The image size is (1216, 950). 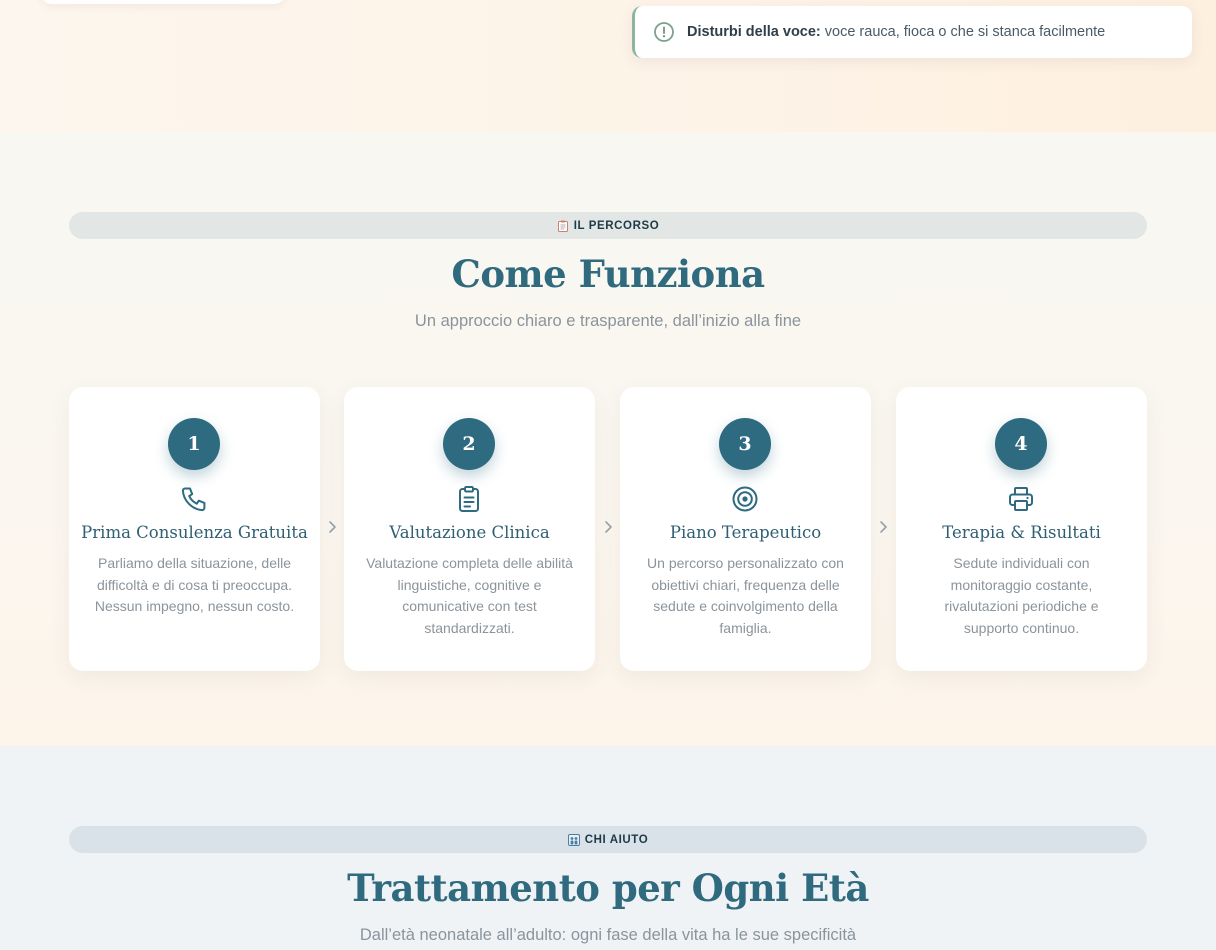 What do you see at coordinates (608, 888) in the screenshot?
I see `who-title: Trattamento per Ogni Età` at bounding box center [608, 888].